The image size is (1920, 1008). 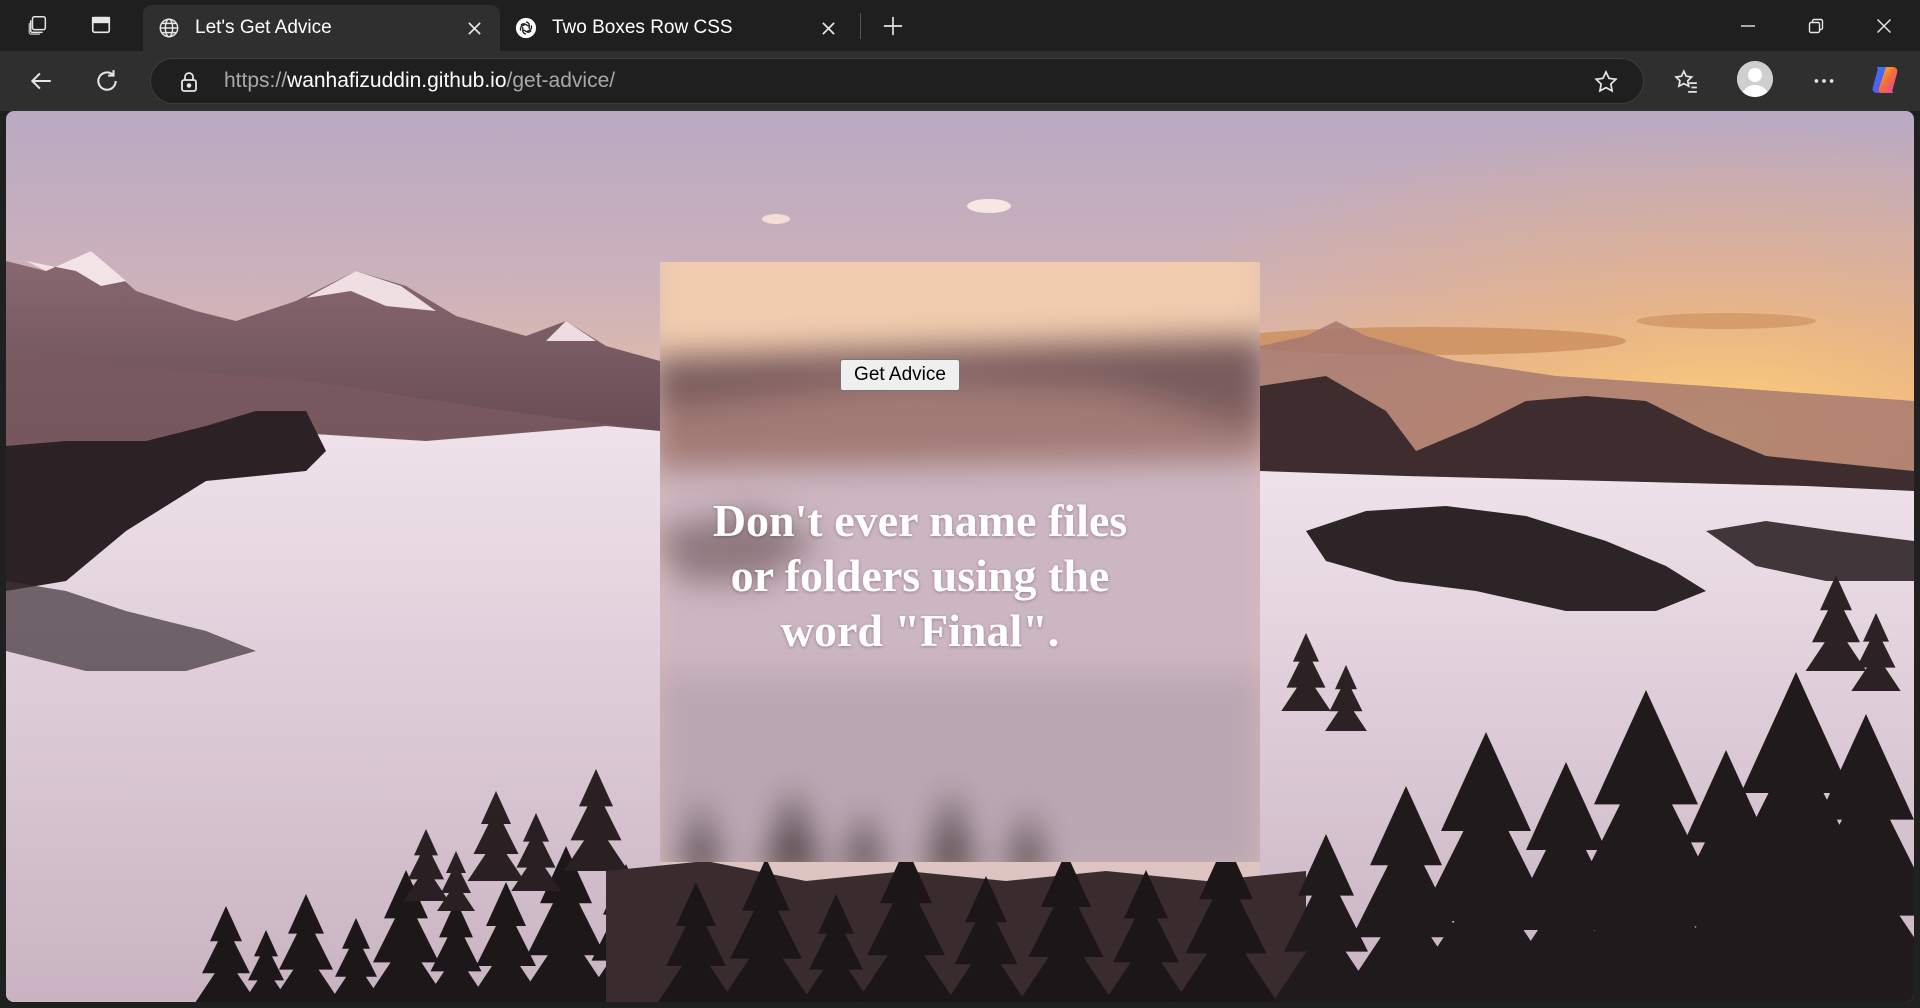 I want to click on favorite-star-icon, so click(x=1606, y=82).